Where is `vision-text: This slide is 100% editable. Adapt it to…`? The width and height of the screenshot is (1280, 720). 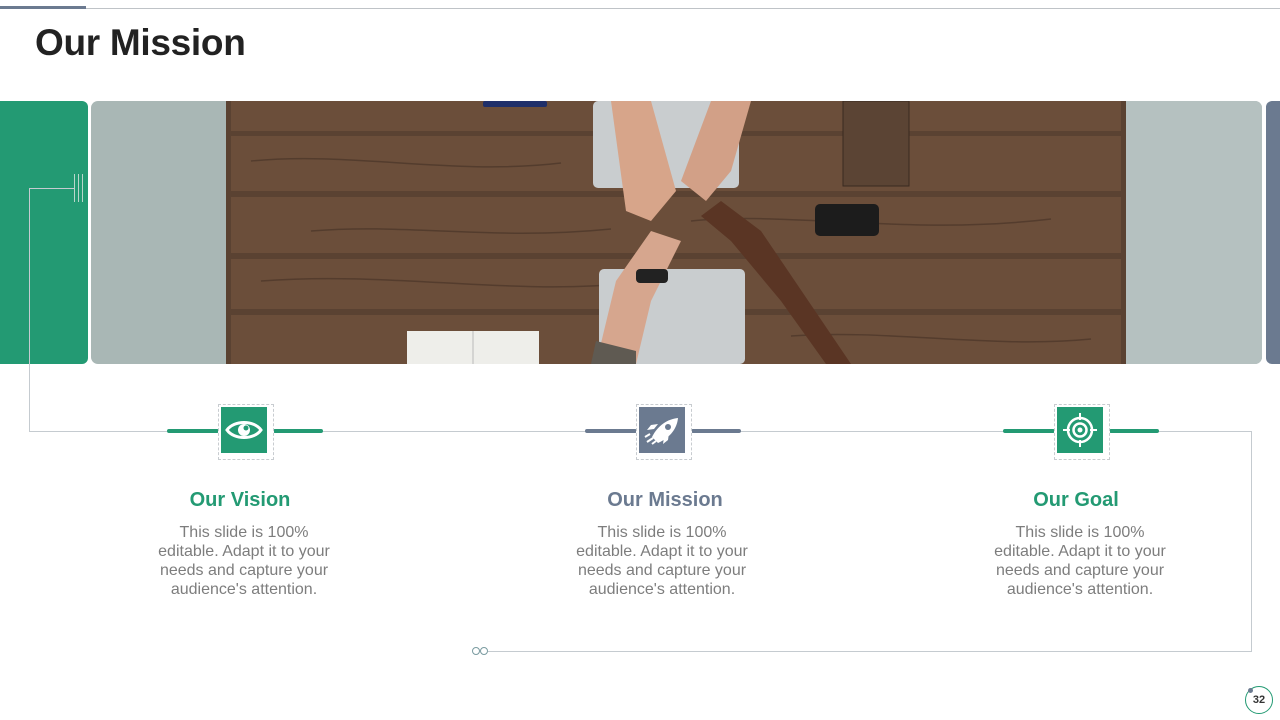
vision-text: This slide is 100% editable. Adapt it to… is located at coordinates (244, 561).